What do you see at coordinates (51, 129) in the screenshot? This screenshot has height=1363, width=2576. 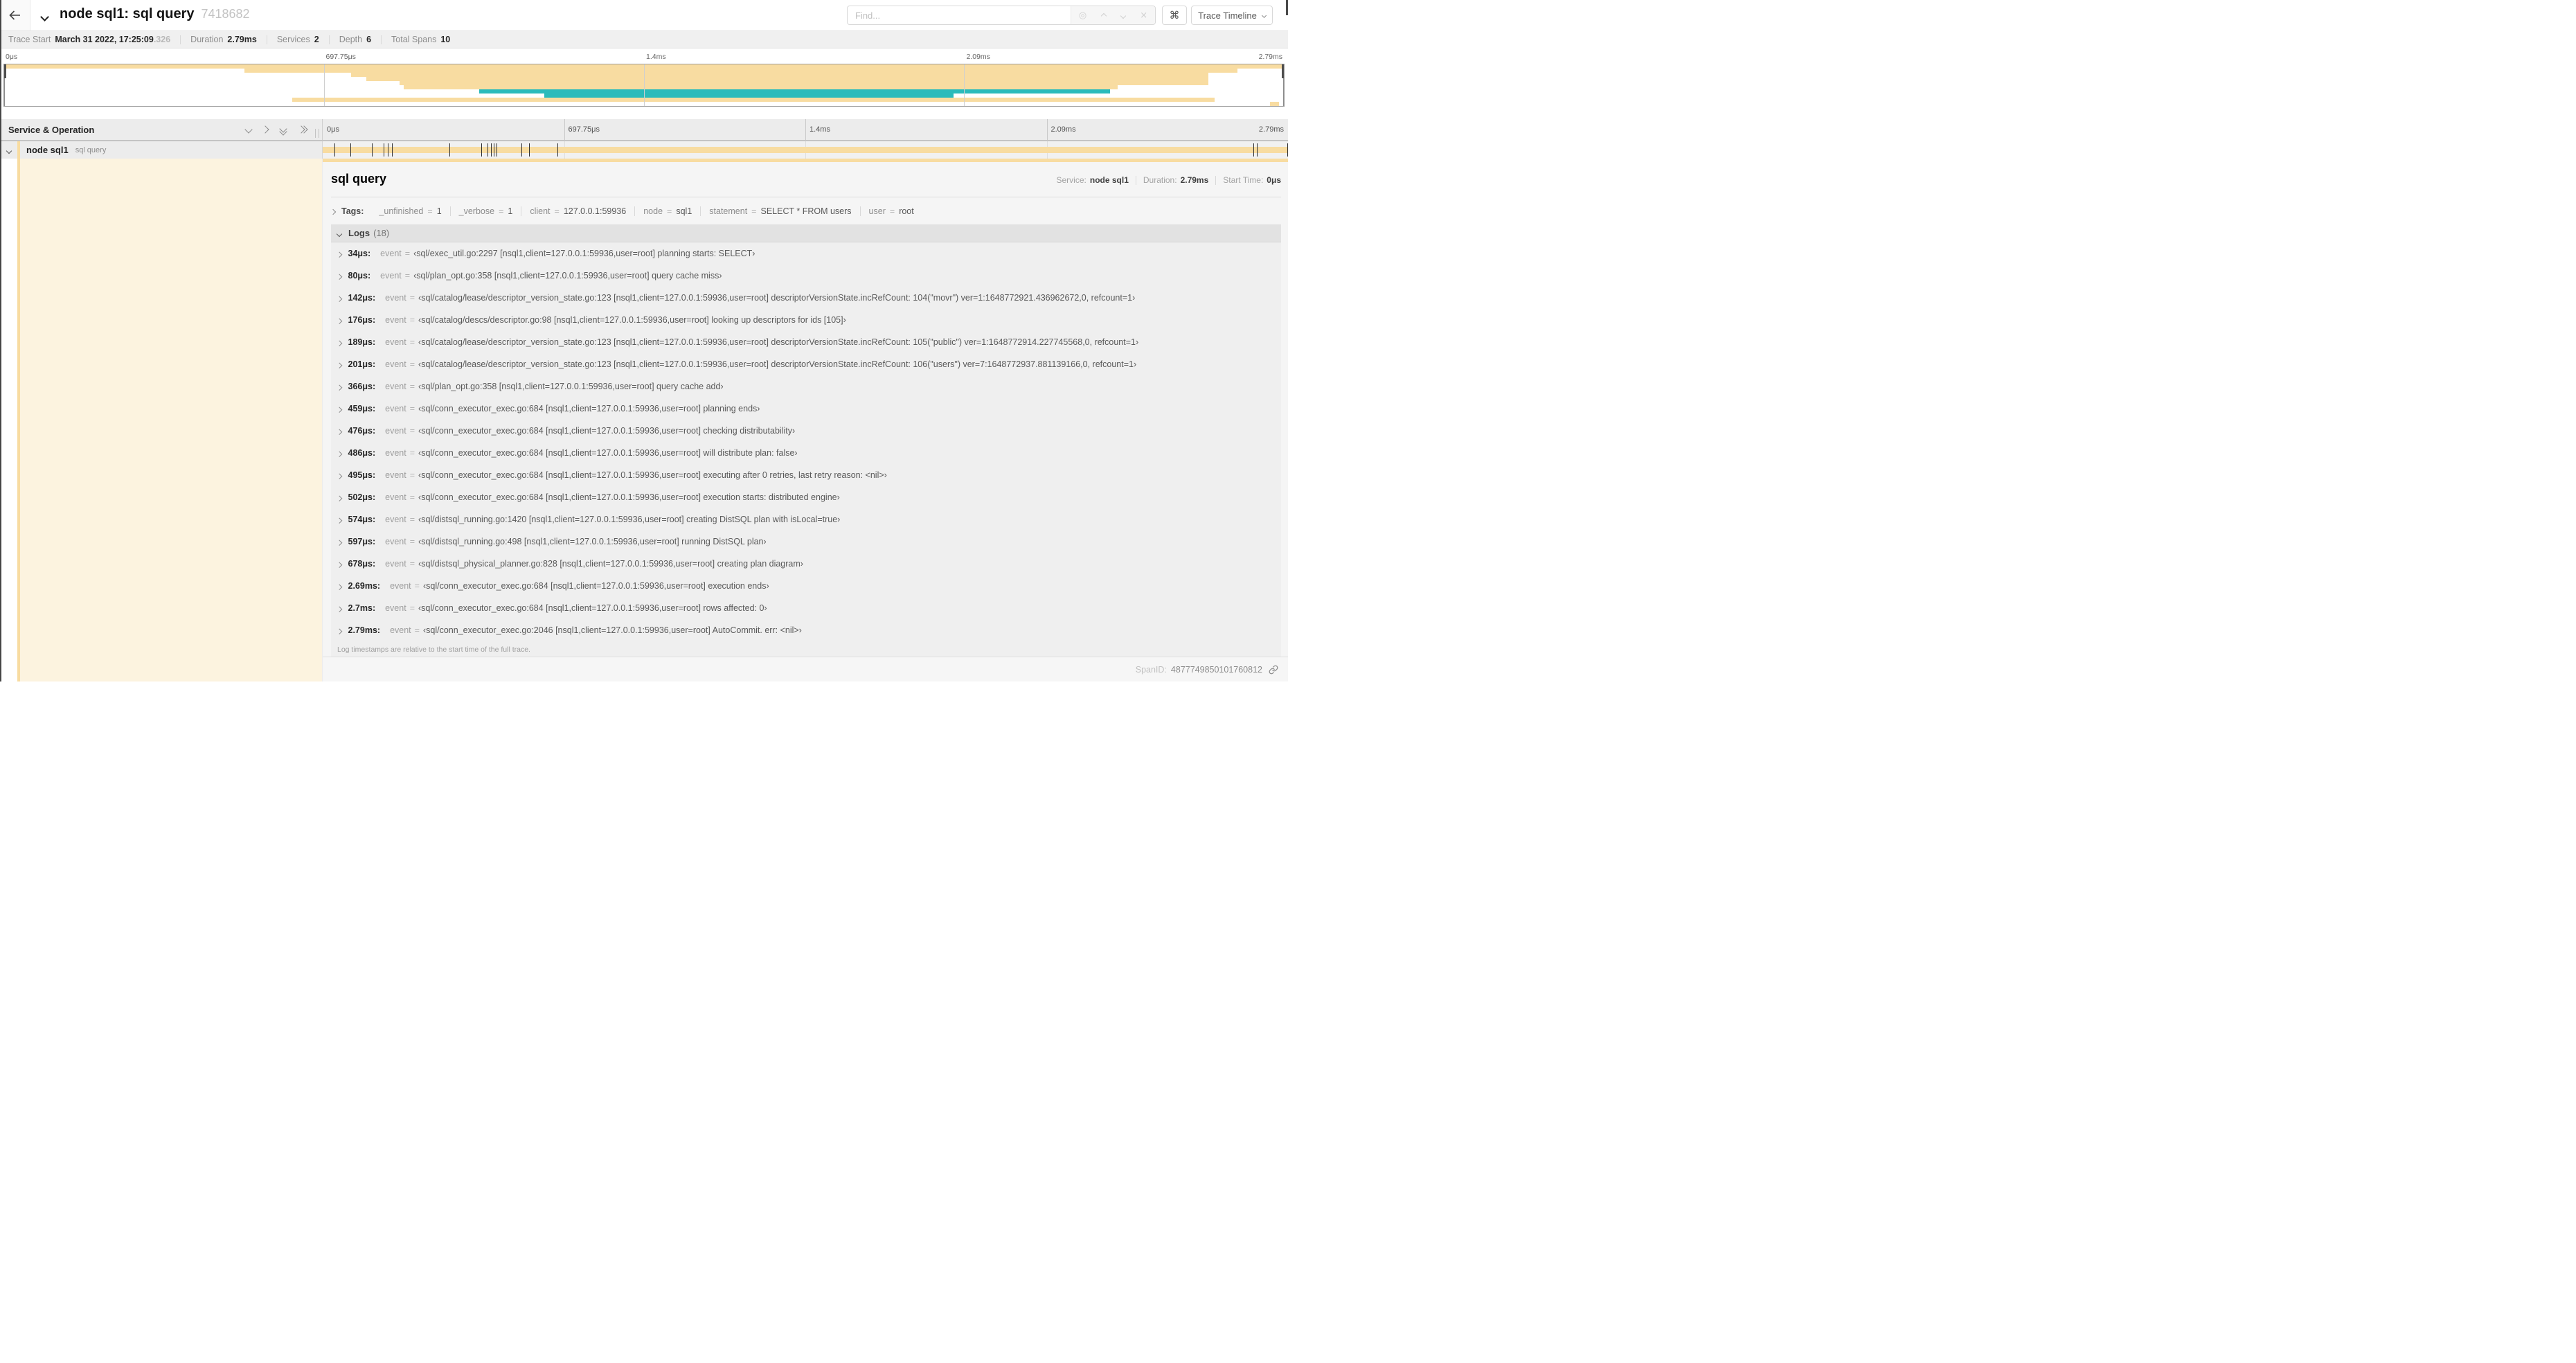 I see `service-operation-label: Service & Operation` at bounding box center [51, 129].